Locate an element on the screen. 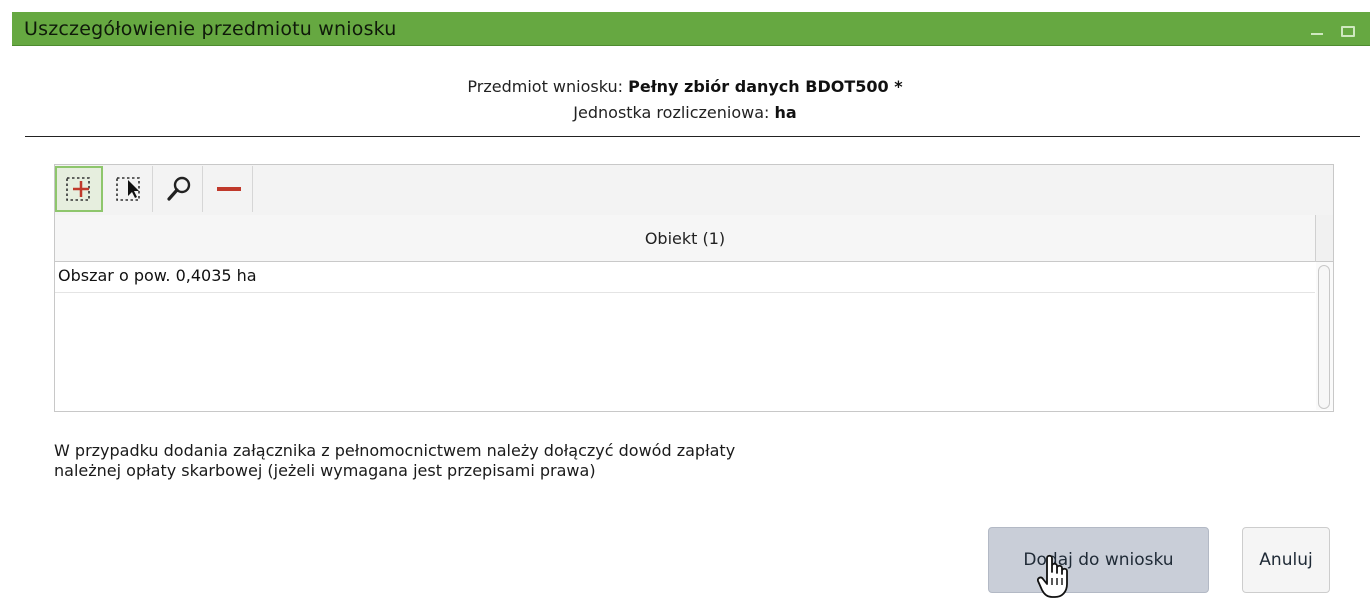 This screenshot has width=1370, height=605. select-object-button is located at coordinates (129, 189).